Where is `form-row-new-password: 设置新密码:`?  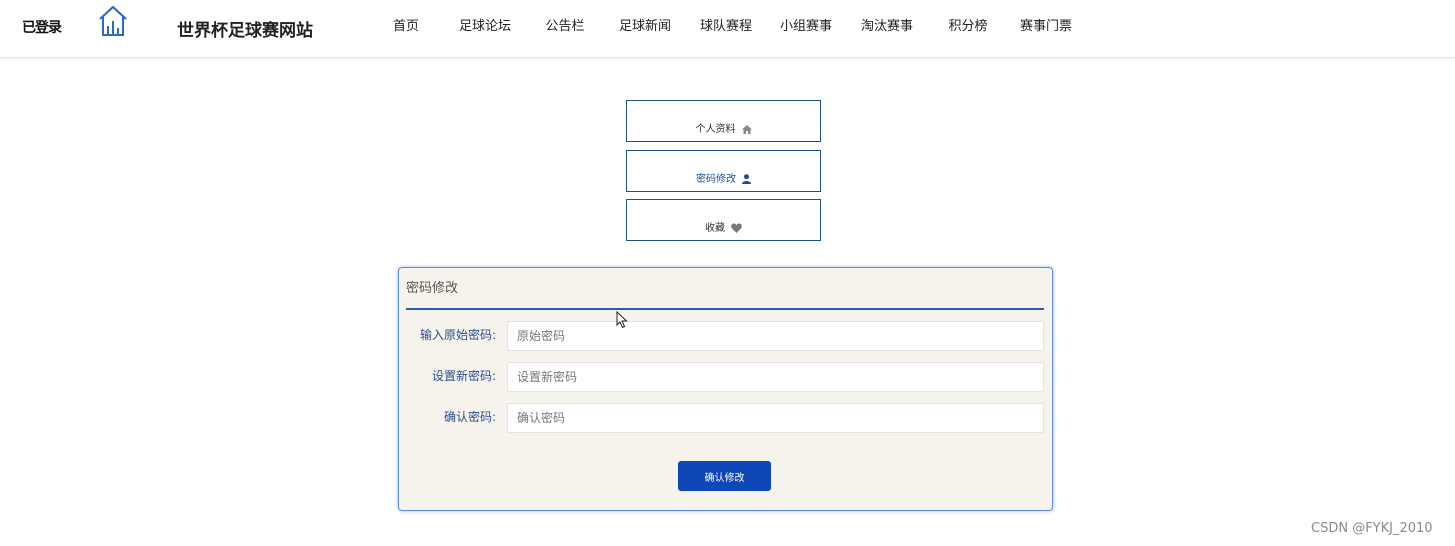 form-row-new-password: 设置新密码: is located at coordinates (726, 377).